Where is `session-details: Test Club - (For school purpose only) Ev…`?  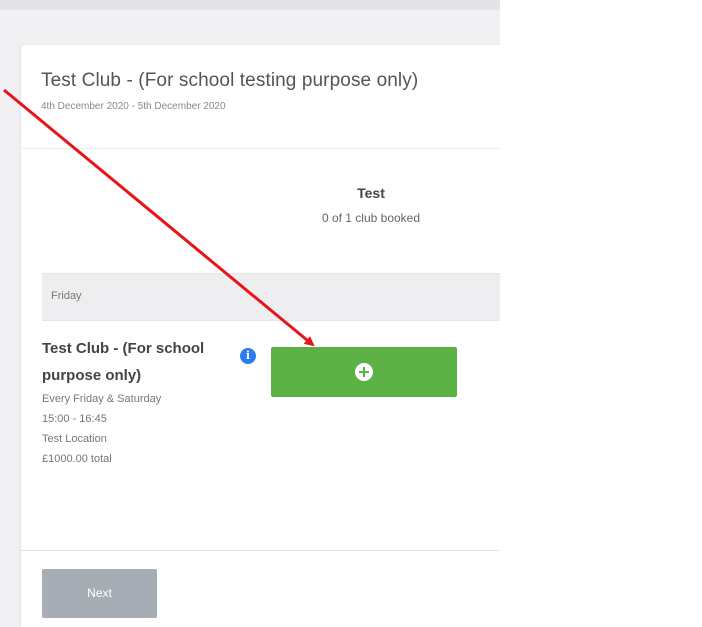
session-details: Test Club - (For school purpose only) Ev… is located at coordinates (152, 402).